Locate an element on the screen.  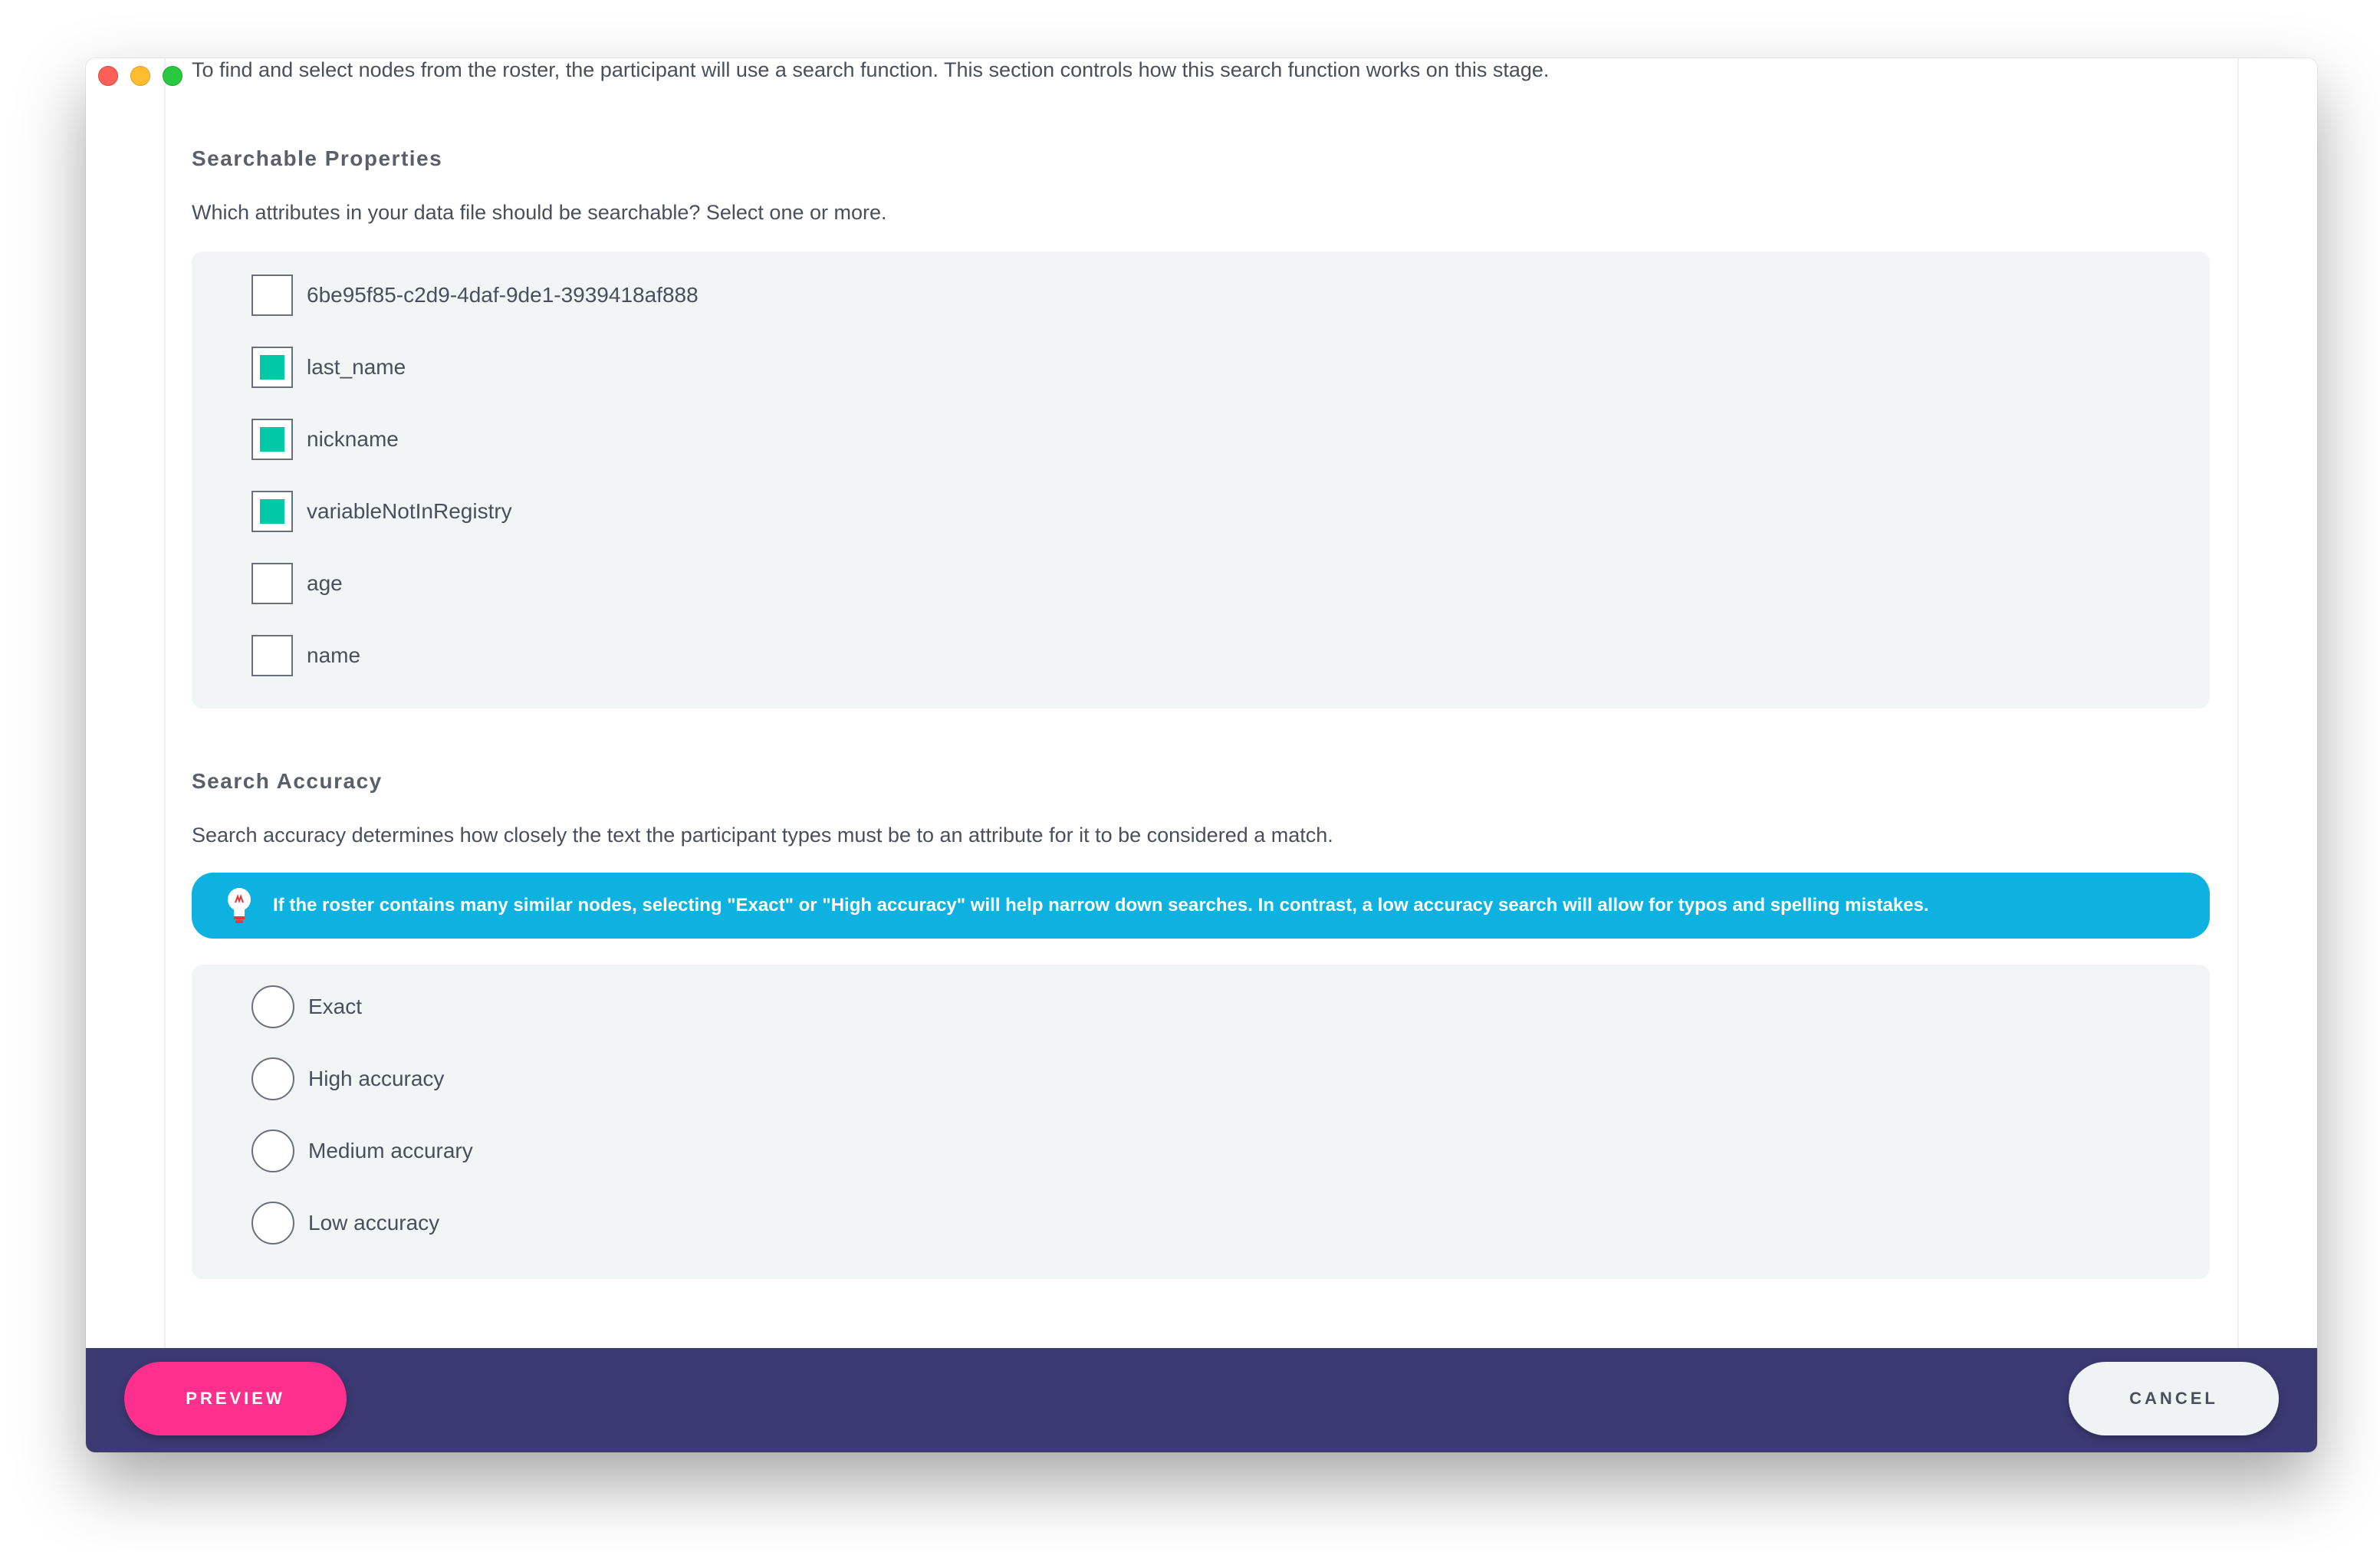
option-label: Exact is located at coordinates (335, 1007).